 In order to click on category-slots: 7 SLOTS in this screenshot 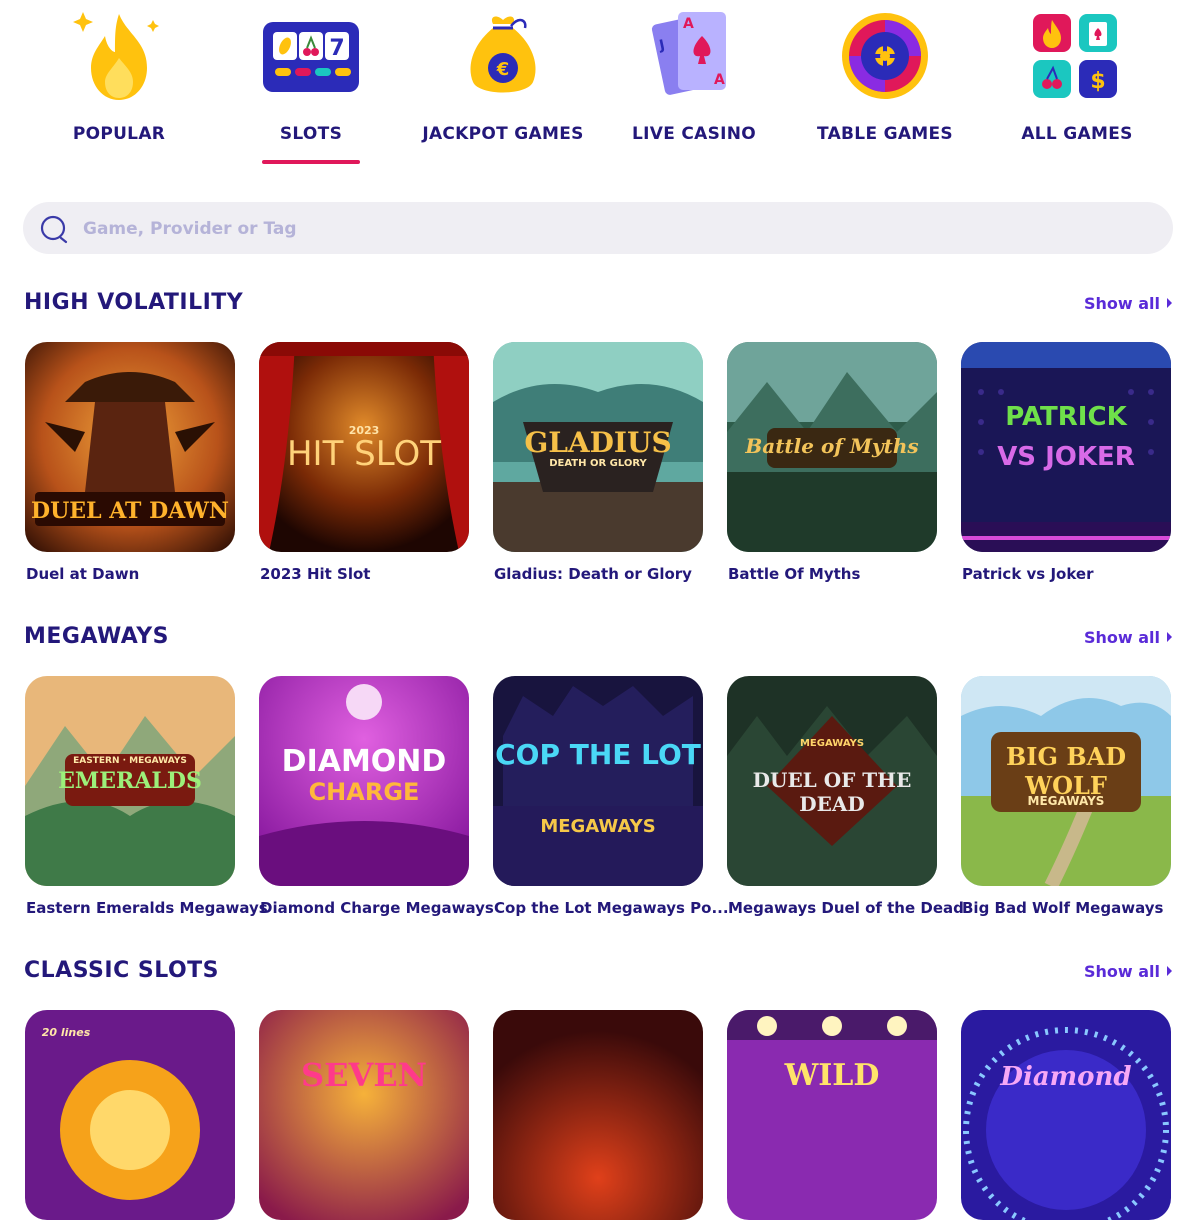, I will do `click(311, 87)`.